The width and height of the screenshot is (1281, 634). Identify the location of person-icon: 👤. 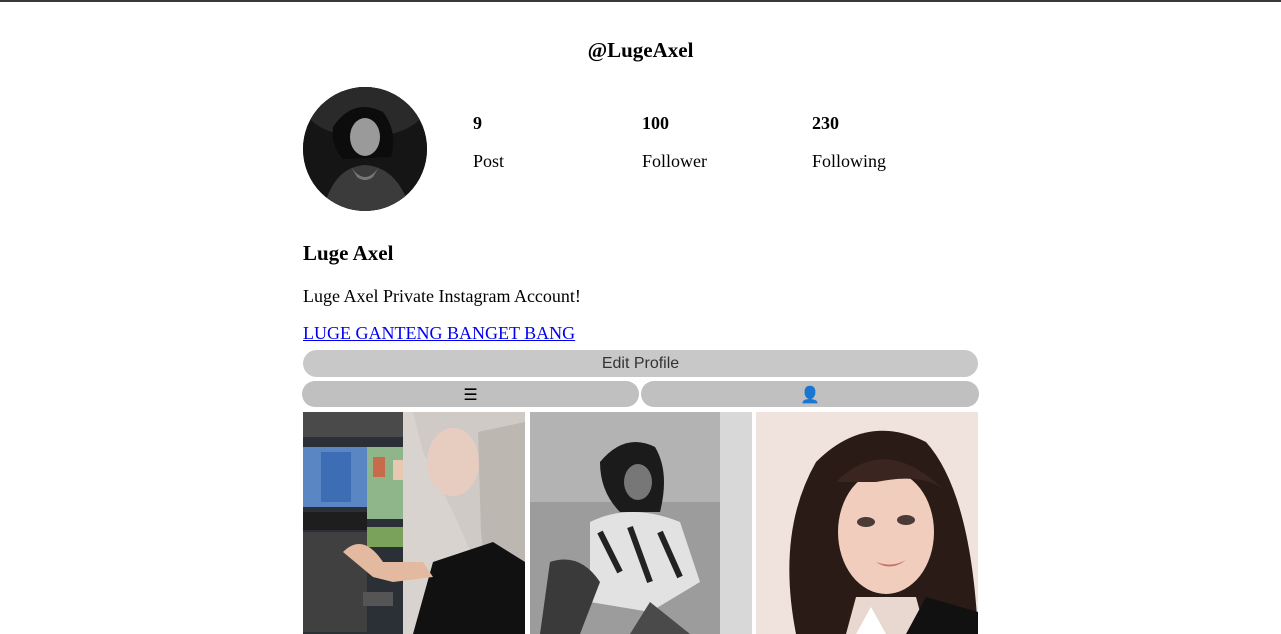
(810, 394).